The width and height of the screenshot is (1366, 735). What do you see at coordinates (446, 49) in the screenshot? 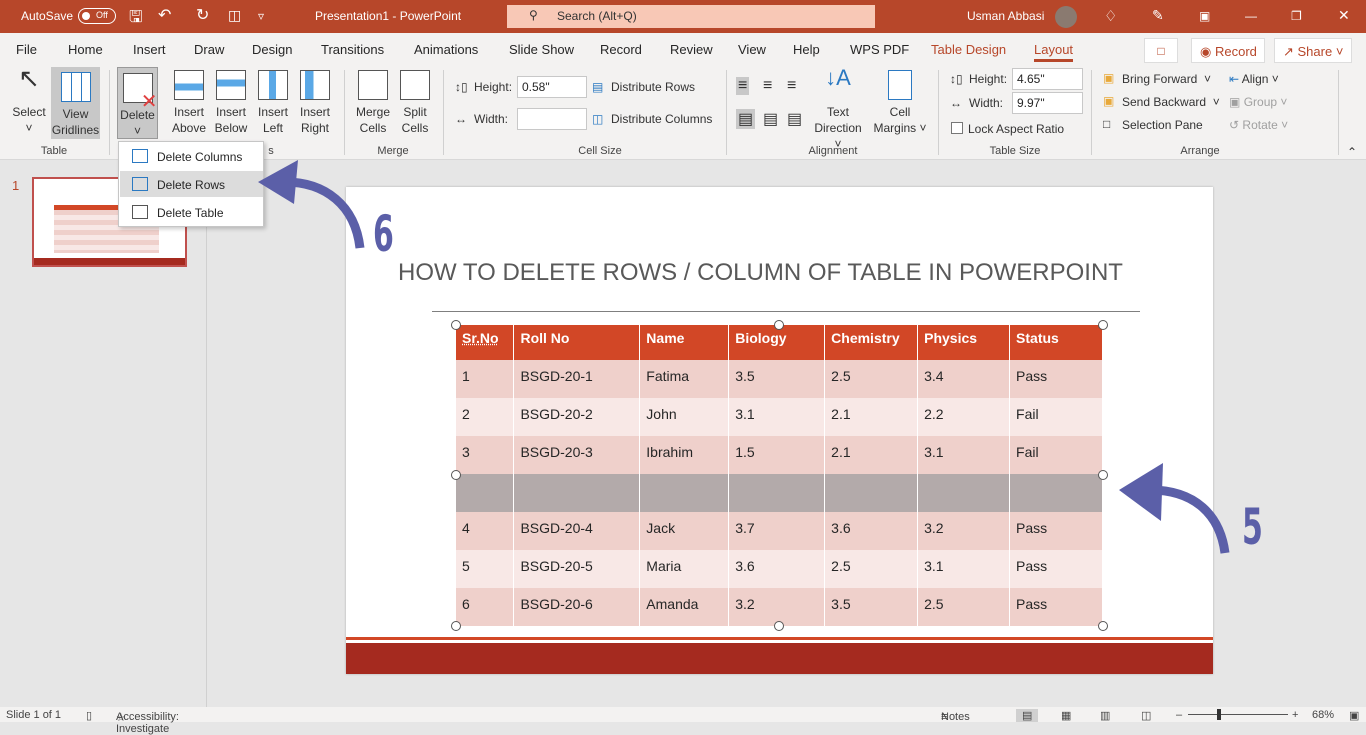
I see `tab-animations: Animations` at bounding box center [446, 49].